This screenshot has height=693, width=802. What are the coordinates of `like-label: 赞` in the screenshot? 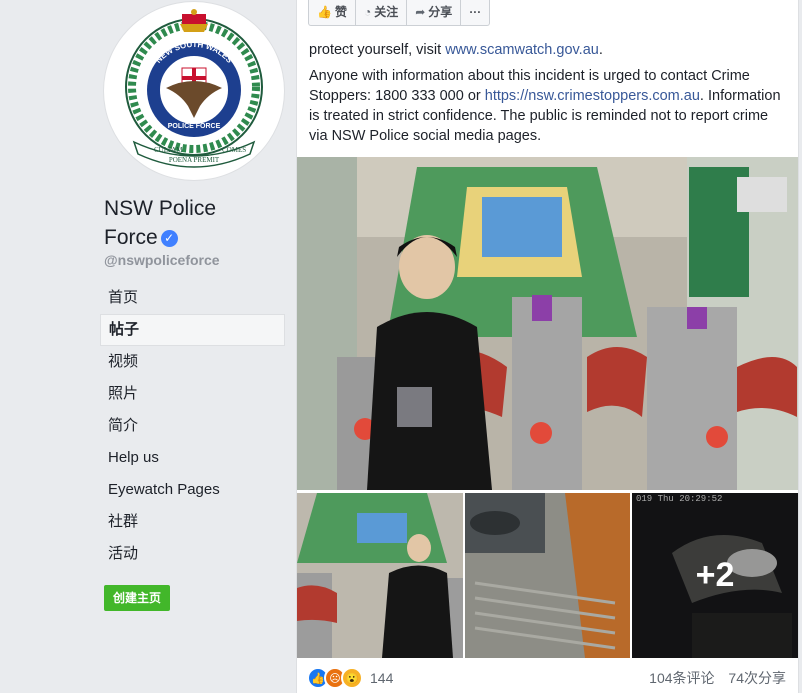 It's located at (340, 12).